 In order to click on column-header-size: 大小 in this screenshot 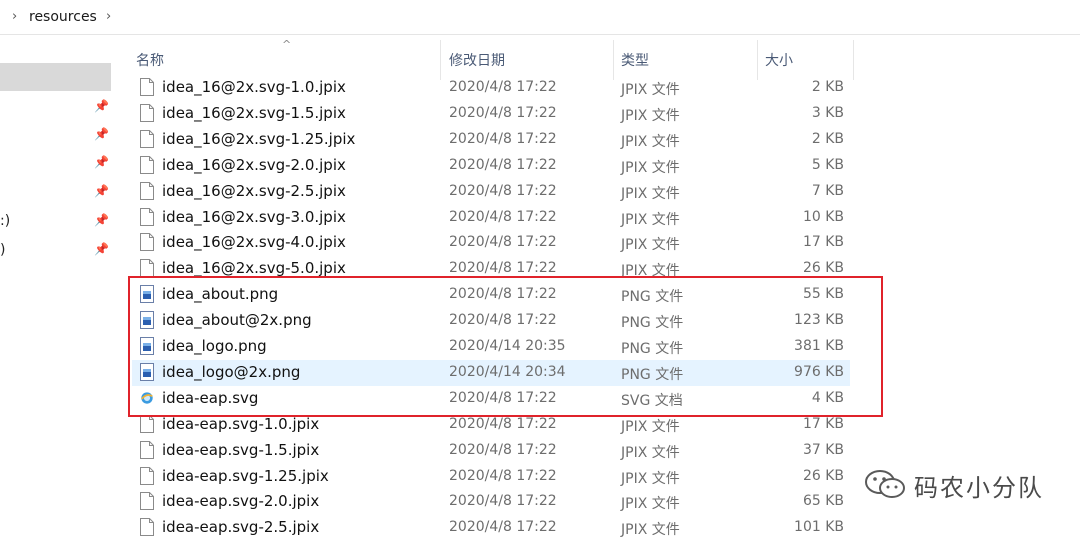, I will do `click(779, 60)`.